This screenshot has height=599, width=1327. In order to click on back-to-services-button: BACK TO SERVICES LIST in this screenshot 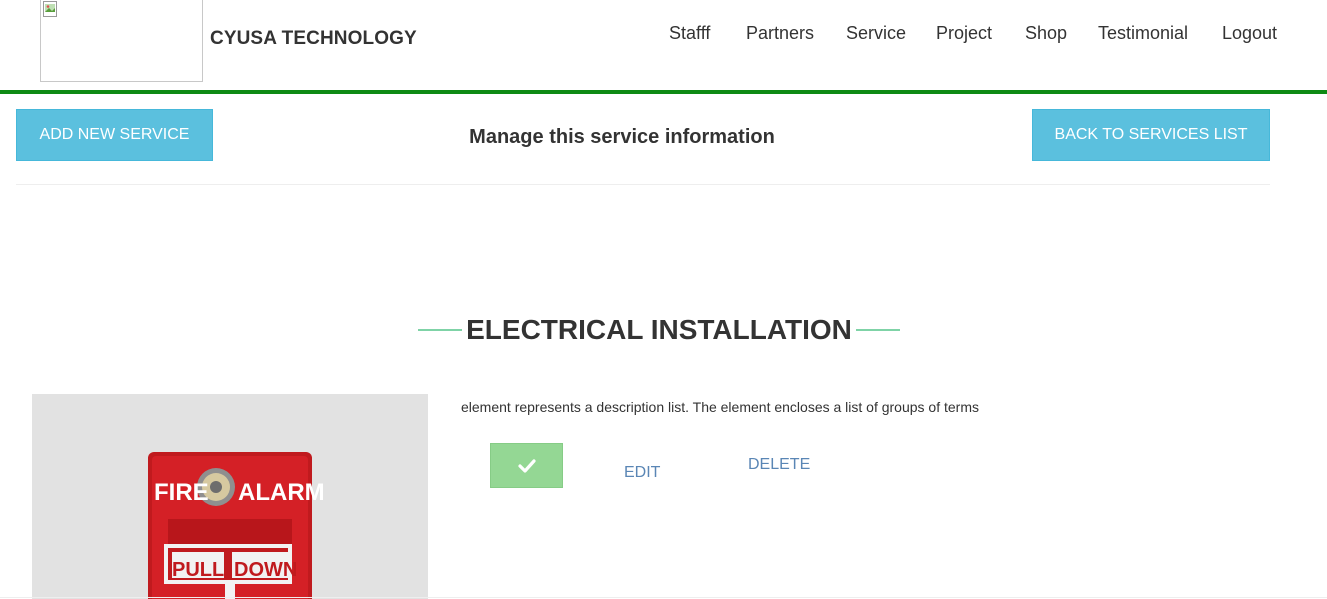, I will do `click(1151, 135)`.